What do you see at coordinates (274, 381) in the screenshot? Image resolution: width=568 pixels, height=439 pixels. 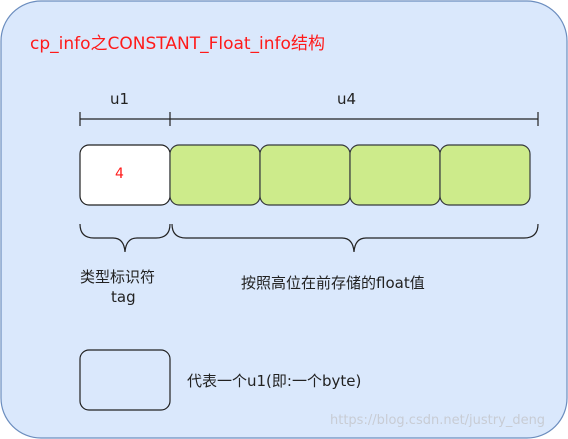 I see `legend-text: 代表一个u1(即:一个byte)` at bounding box center [274, 381].